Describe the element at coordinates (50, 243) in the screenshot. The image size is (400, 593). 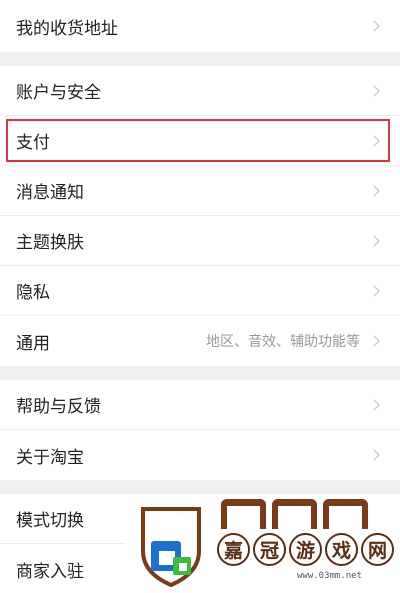
I see `row-label: 主题换肤` at that location.